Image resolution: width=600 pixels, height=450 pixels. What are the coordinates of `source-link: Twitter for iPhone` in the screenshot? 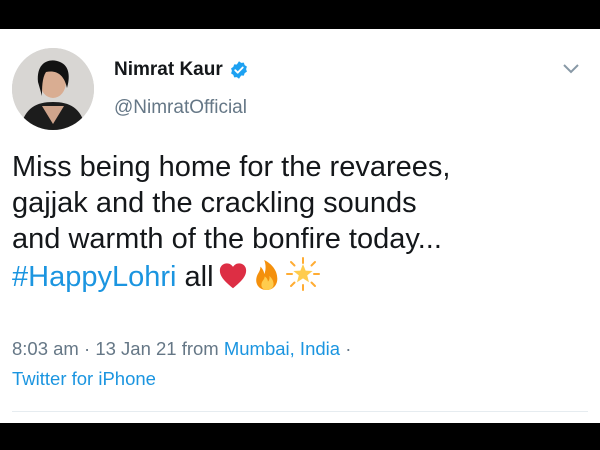 It's located at (84, 379).